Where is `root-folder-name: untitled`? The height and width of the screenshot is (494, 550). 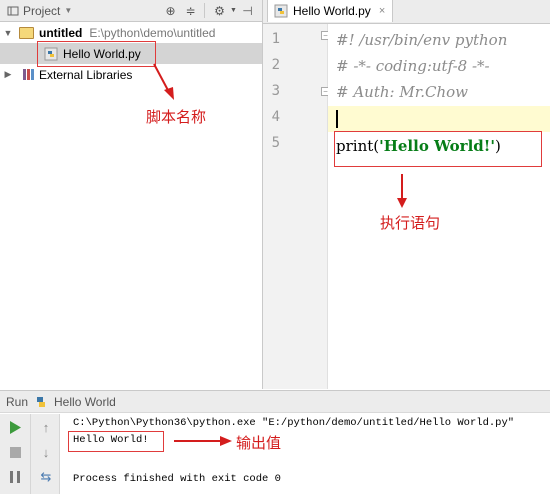
root-folder-name: untitled is located at coordinates (61, 32).